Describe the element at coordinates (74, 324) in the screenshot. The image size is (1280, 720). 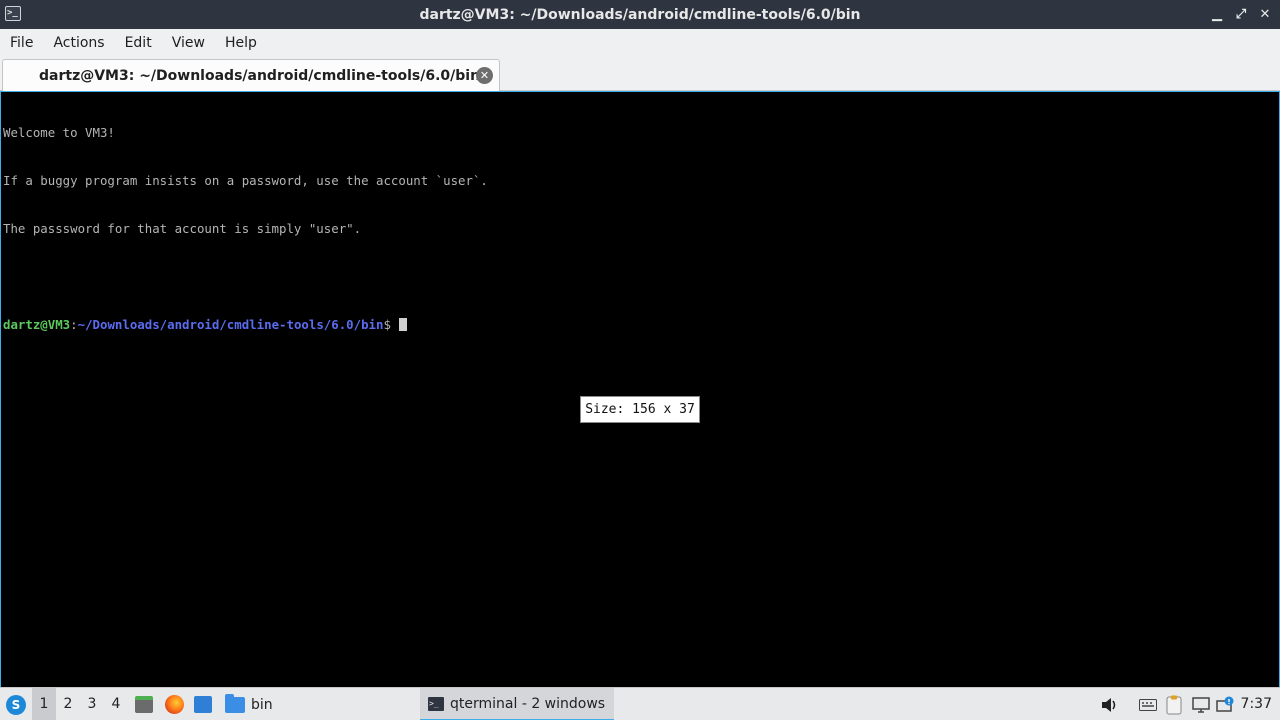
I see `prompt-colon: :` at that location.